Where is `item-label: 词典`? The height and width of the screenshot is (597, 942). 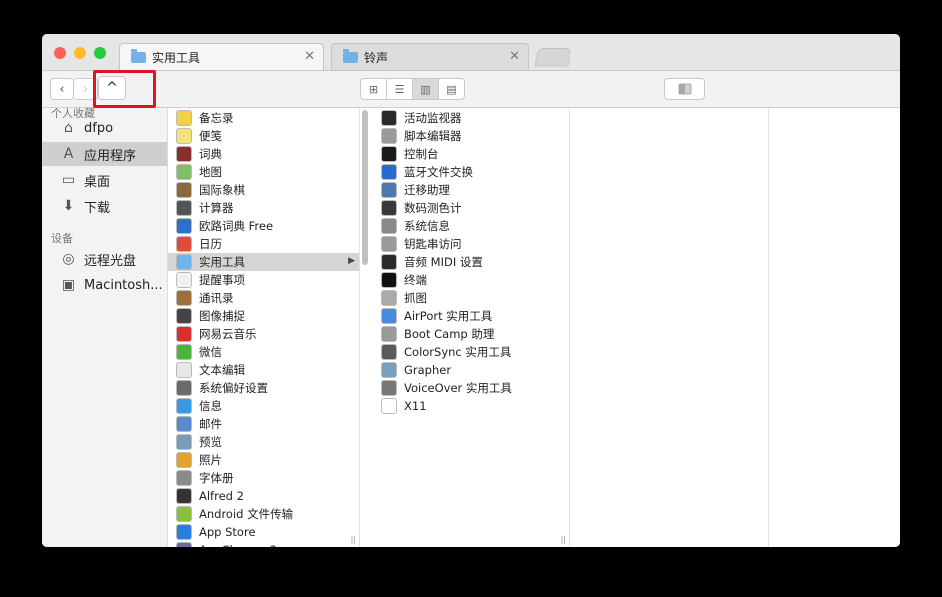 item-label: 词典 is located at coordinates (210, 154).